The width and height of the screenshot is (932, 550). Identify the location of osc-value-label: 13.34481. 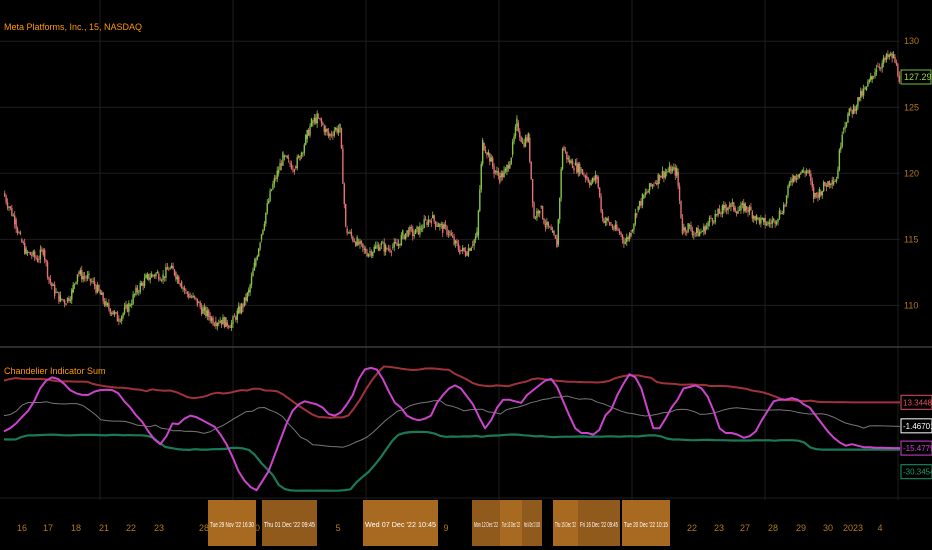
(917, 402).